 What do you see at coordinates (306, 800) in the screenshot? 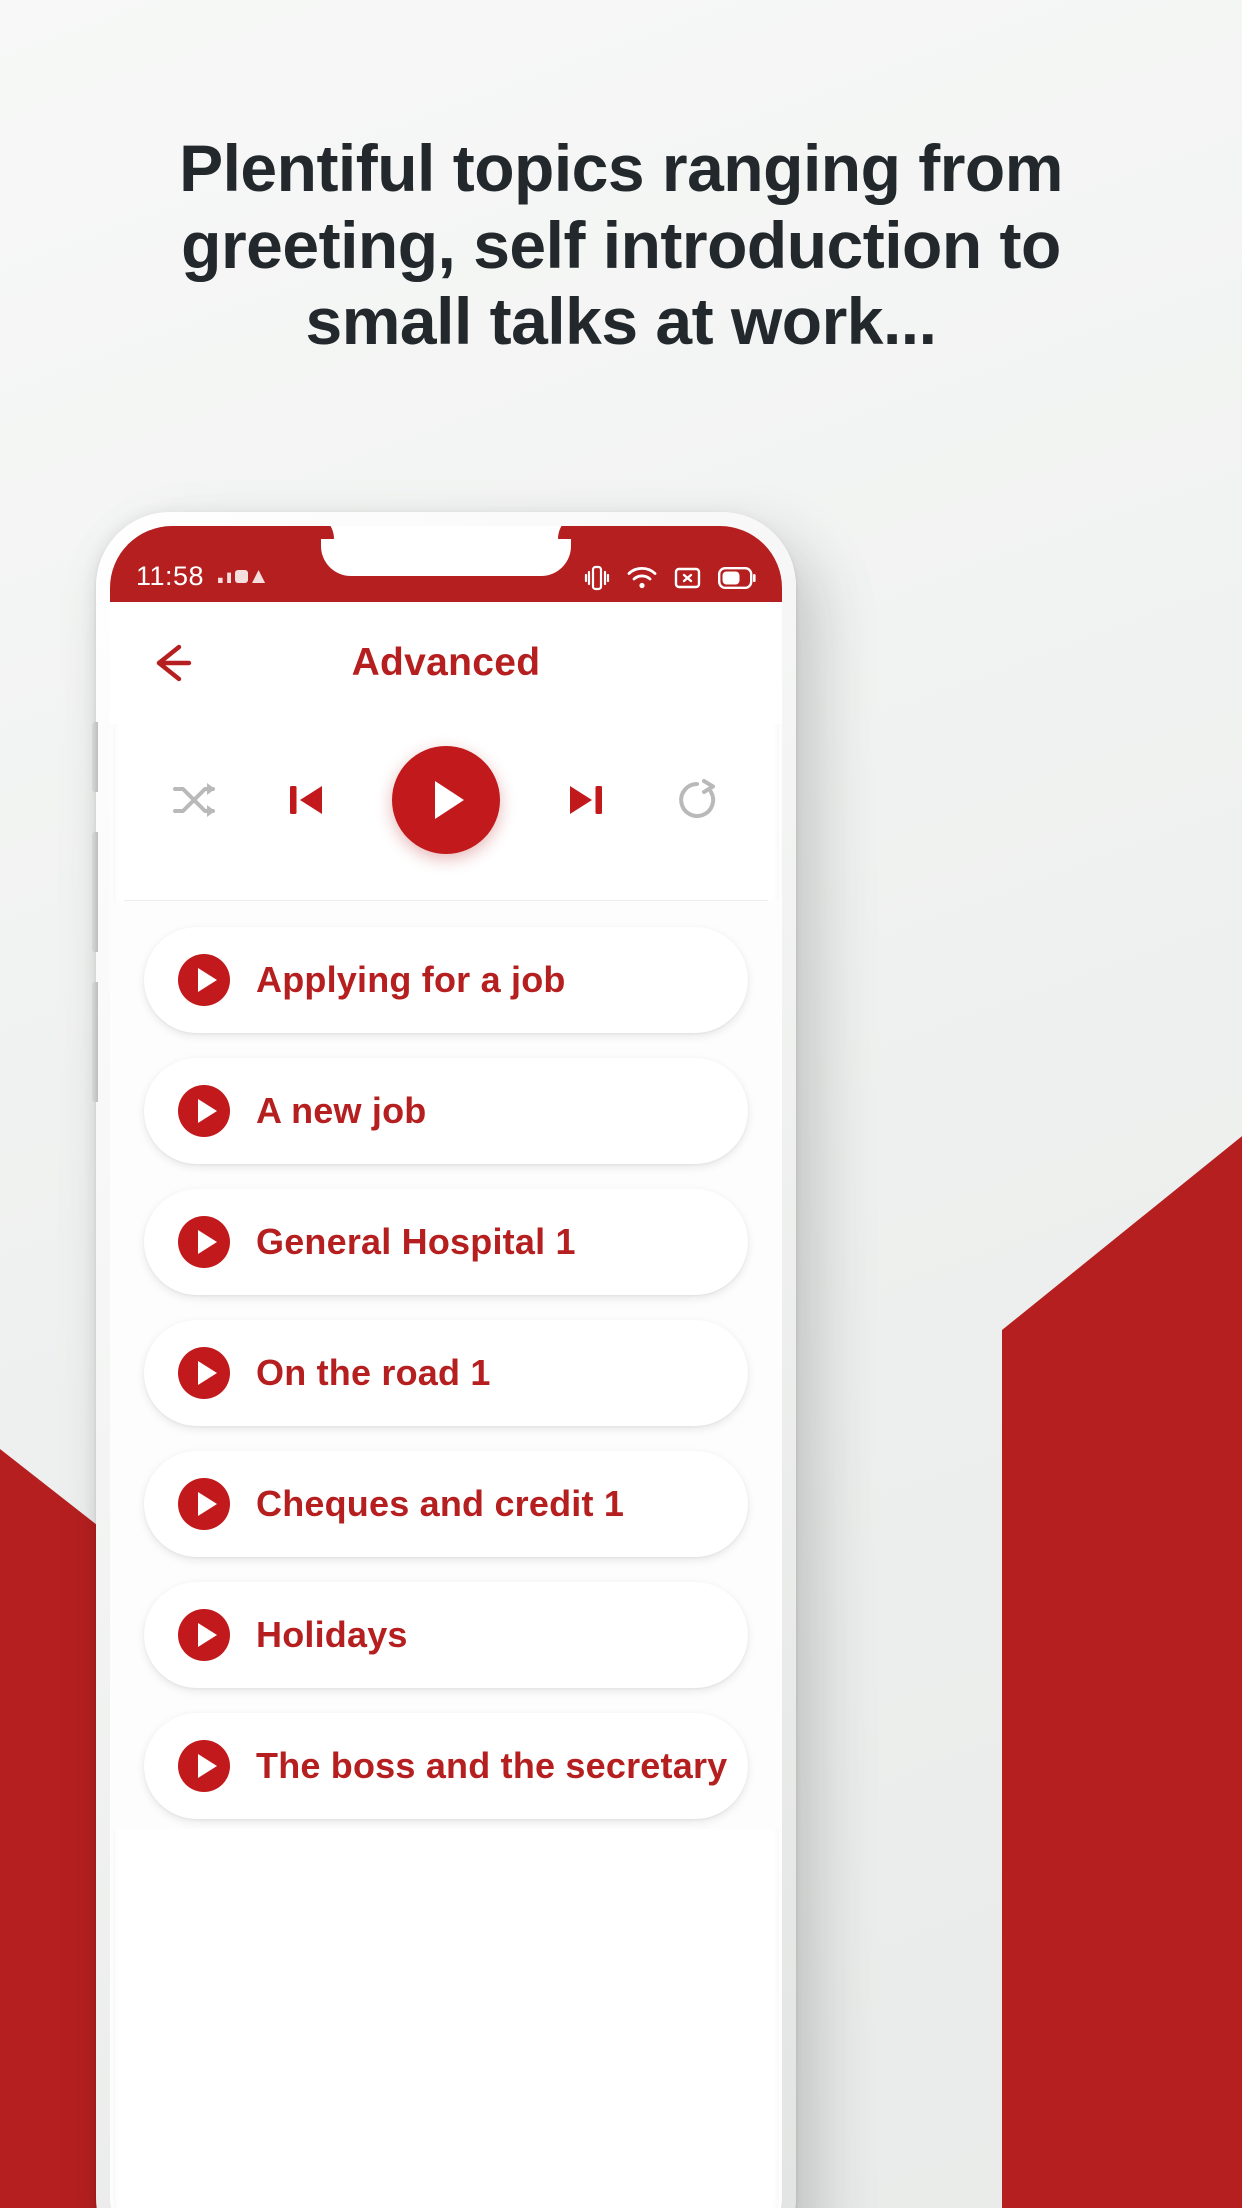
I see `skip-previous-icon` at bounding box center [306, 800].